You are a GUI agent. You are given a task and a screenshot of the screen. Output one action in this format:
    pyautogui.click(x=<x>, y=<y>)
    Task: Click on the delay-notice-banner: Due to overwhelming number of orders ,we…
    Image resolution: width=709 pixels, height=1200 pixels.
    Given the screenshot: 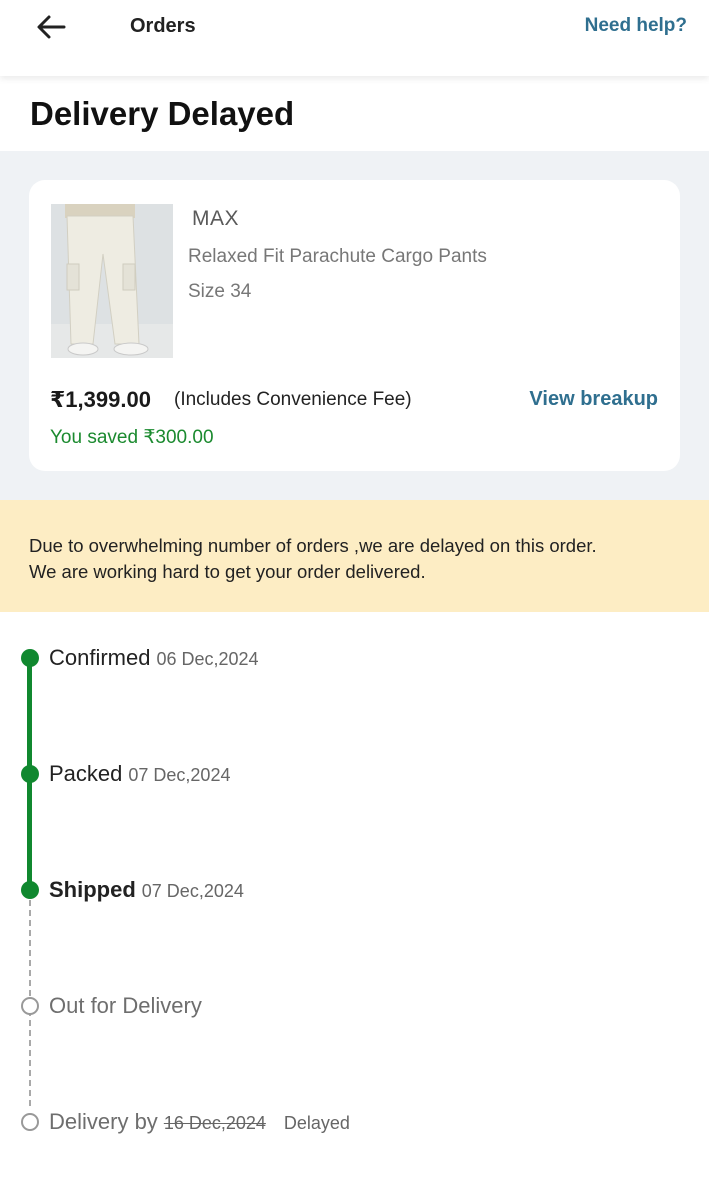 What is the action you would take?
    pyautogui.click(x=354, y=556)
    